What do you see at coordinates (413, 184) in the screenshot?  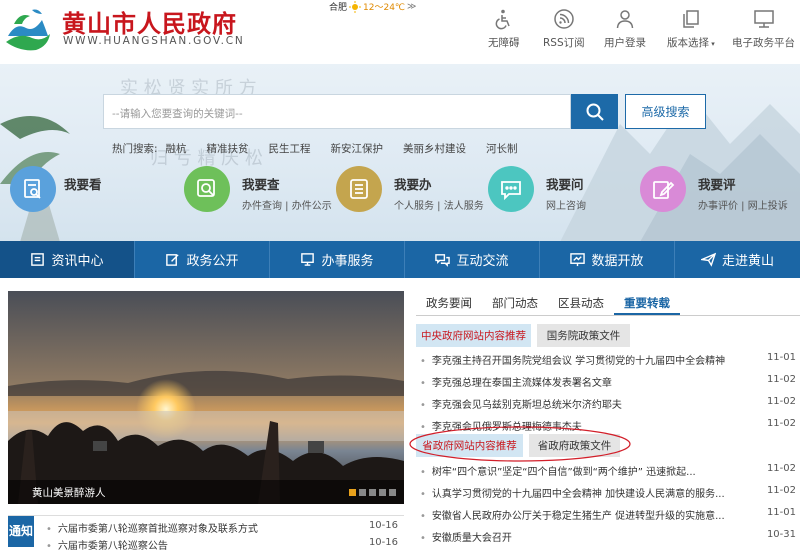 I see `service-title: 我要办` at bounding box center [413, 184].